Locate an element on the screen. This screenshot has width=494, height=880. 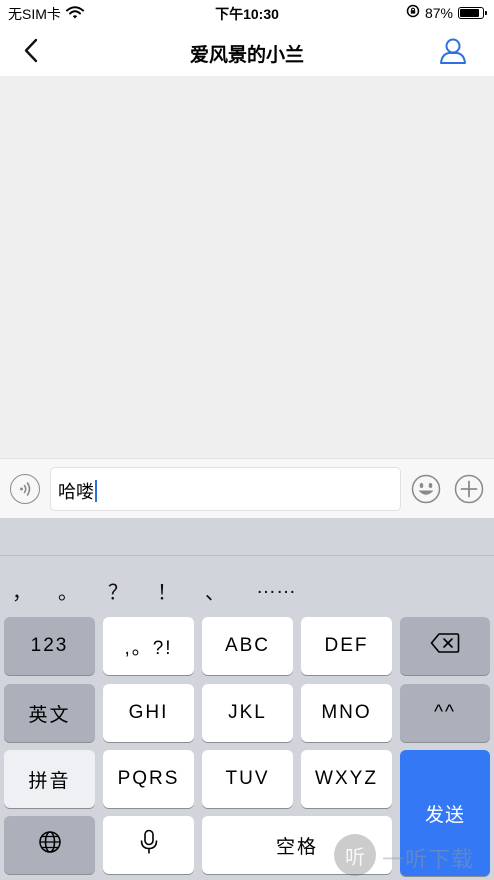
battery-icon is located at coordinates (472, 12).